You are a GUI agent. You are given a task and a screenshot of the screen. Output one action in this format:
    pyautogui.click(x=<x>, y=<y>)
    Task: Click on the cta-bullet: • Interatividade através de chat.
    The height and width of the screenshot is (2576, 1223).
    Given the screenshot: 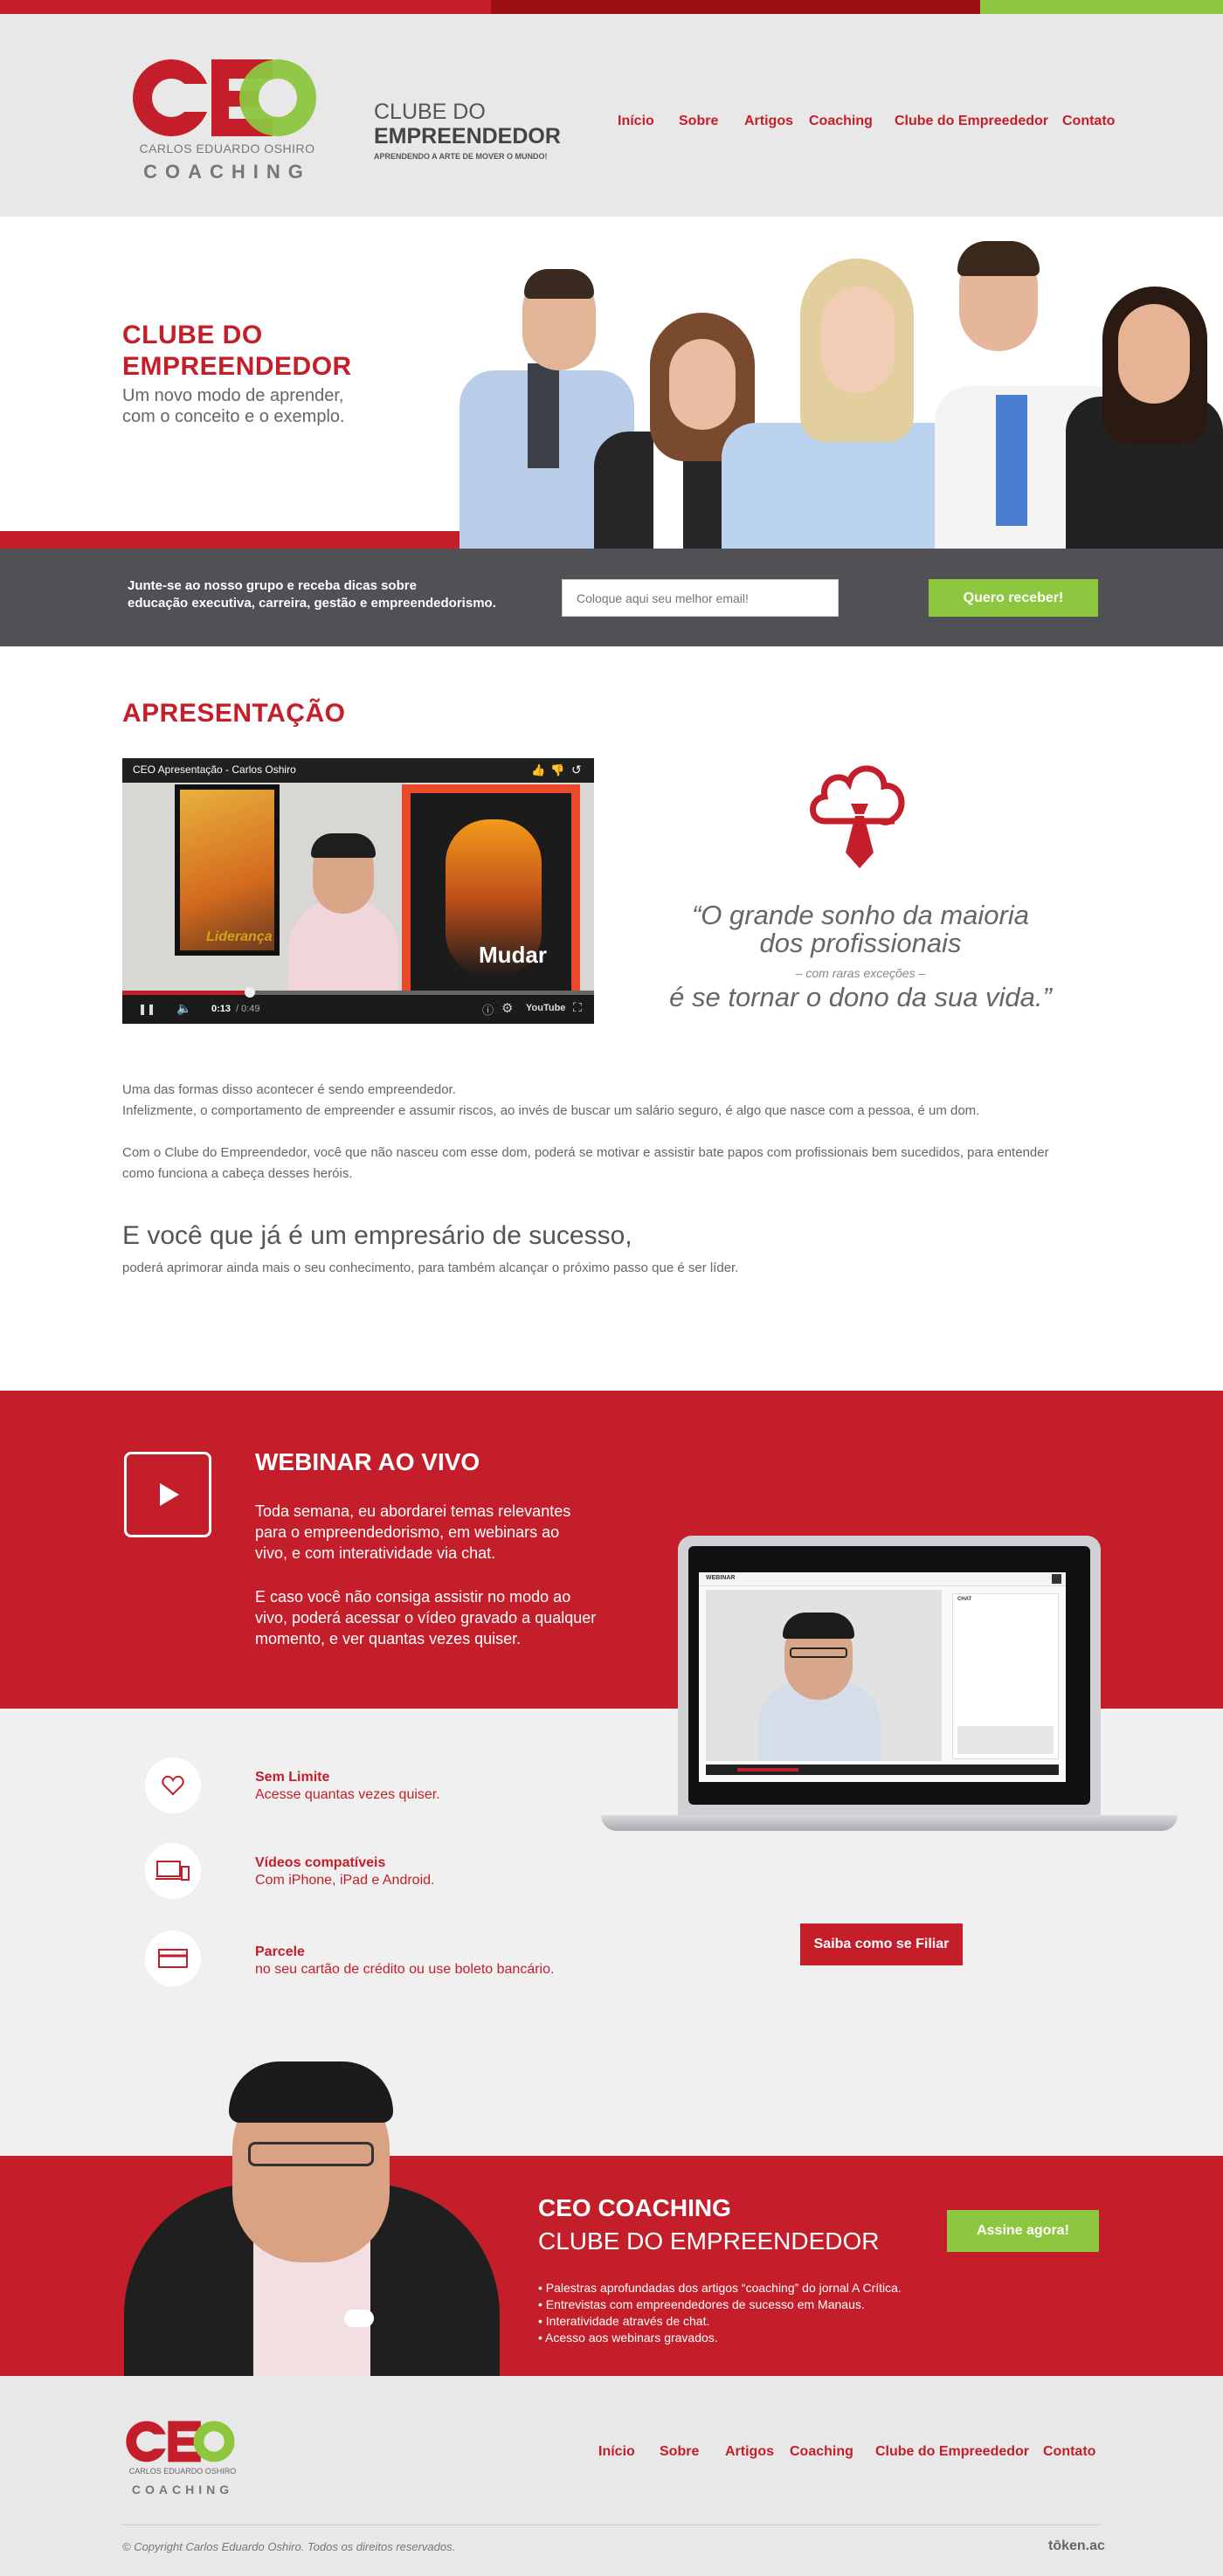 What is the action you would take?
    pyautogui.click(x=624, y=2321)
    